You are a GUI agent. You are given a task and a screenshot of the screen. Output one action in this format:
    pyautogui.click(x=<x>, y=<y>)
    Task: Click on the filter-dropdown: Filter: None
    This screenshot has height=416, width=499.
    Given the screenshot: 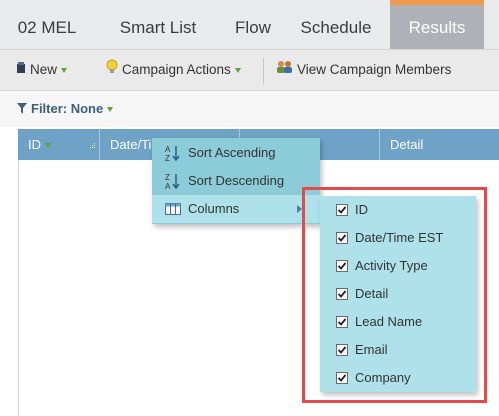 What is the action you would take?
    pyautogui.click(x=65, y=109)
    